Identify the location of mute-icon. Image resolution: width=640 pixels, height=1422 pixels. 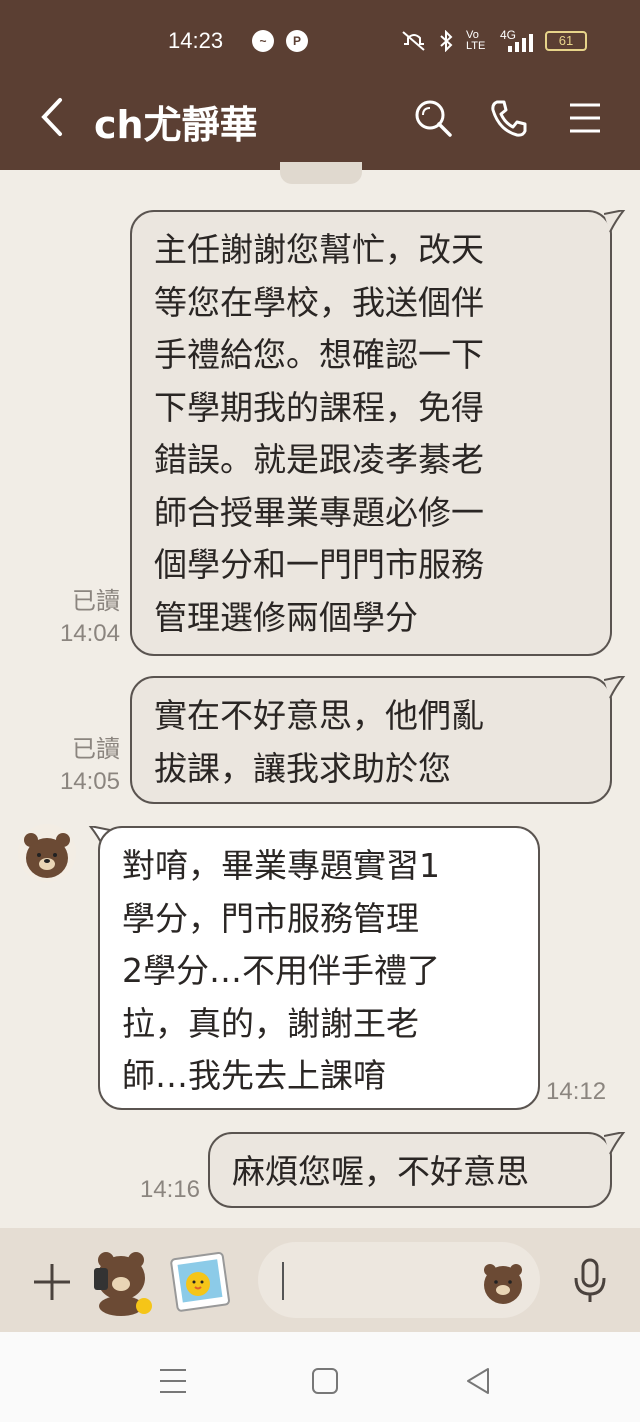
(413, 41).